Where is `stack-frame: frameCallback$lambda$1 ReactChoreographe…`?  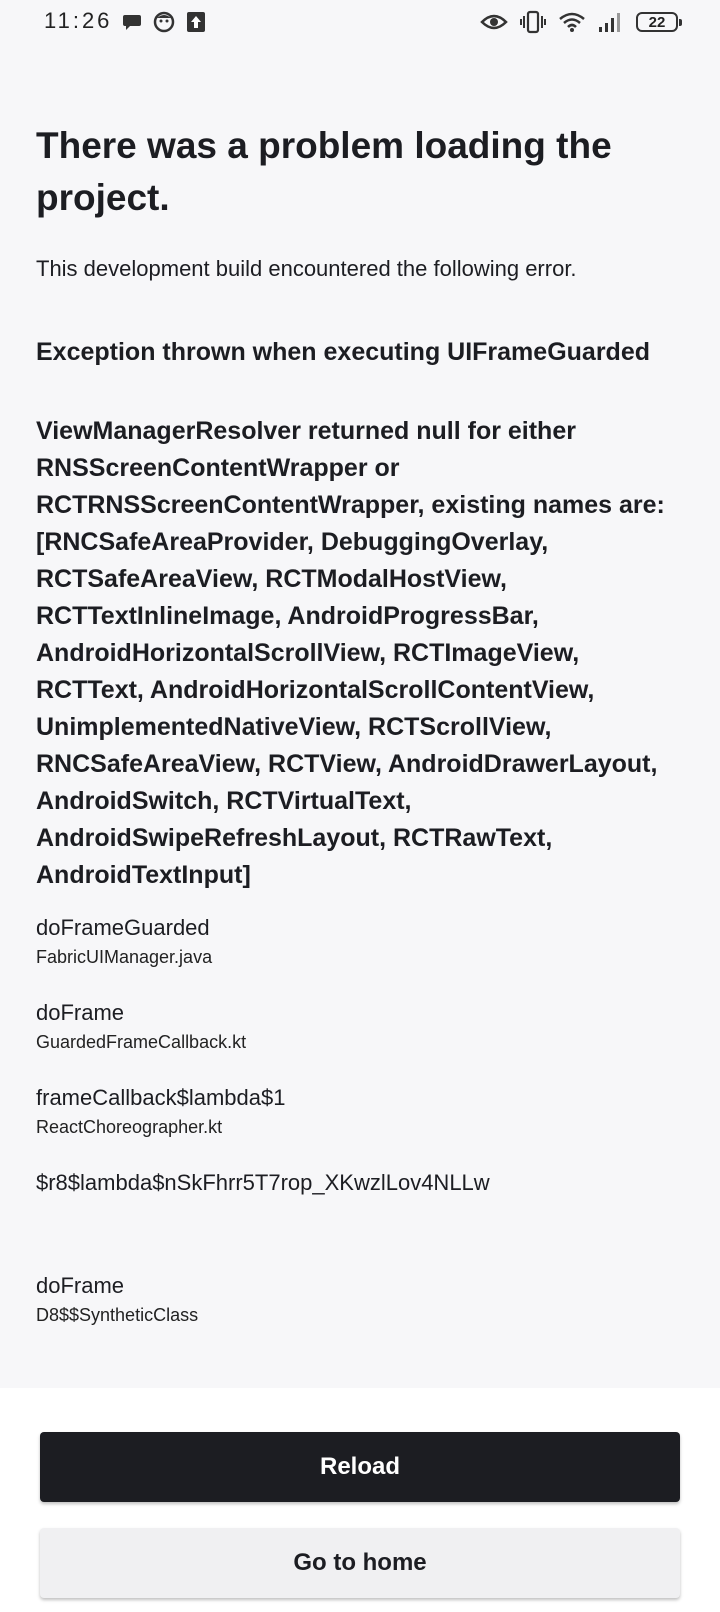 stack-frame: frameCallback$lambda$1 ReactChoreographe… is located at coordinates (361, 1124).